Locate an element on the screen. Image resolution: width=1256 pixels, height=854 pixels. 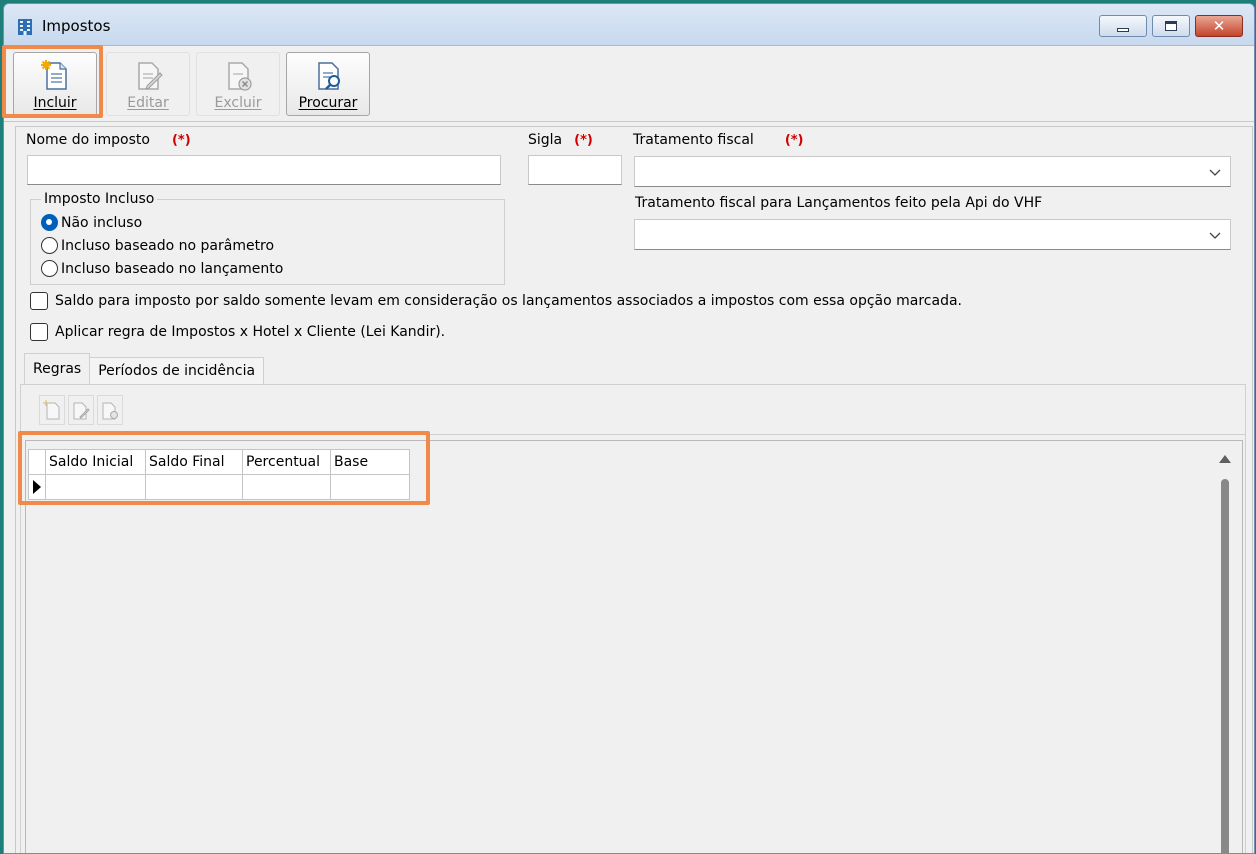
radio-label: Incluso baseado no parâmetro is located at coordinates (168, 245).